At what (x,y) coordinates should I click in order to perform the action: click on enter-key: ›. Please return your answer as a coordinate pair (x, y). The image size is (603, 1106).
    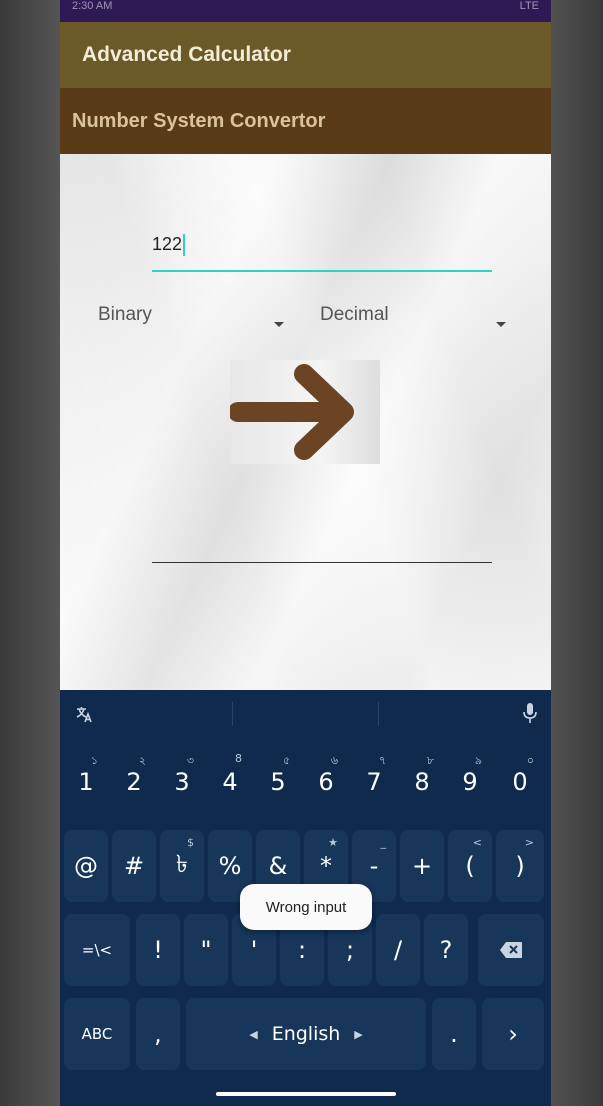
    Looking at the image, I should click on (513, 1034).